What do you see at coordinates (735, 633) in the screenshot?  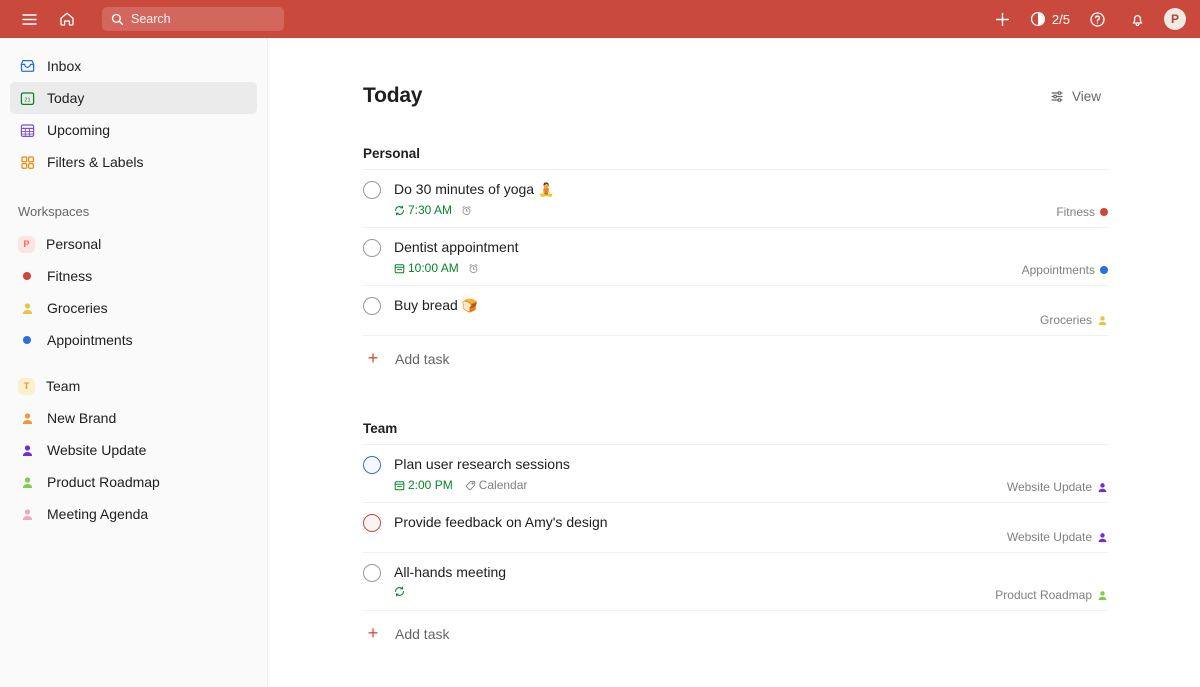 I see `add-task-button-team: + Add task` at bounding box center [735, 633].